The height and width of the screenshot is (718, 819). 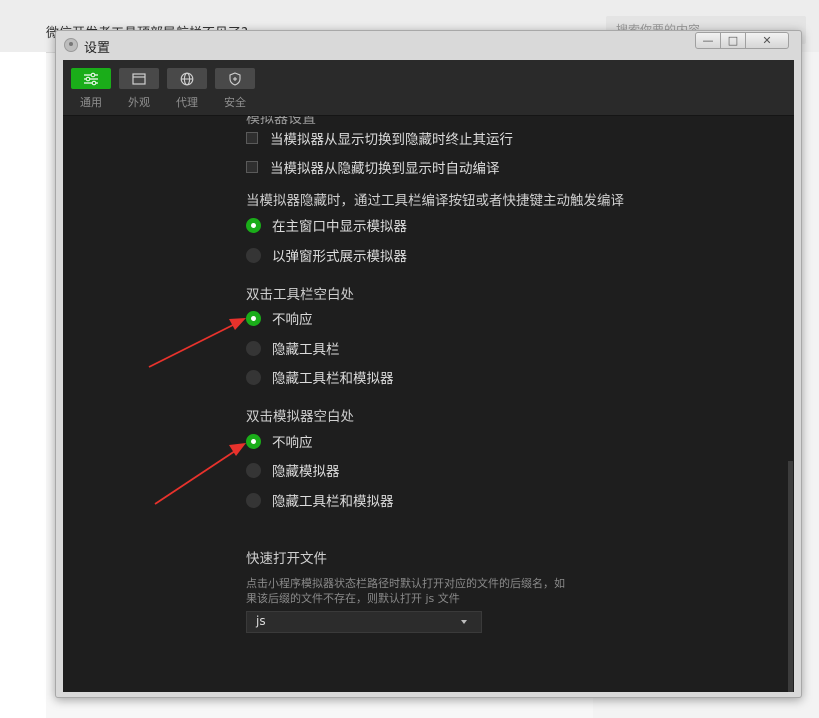 I want to click on tab-general-label: 通用, so click(x=91, y=102).